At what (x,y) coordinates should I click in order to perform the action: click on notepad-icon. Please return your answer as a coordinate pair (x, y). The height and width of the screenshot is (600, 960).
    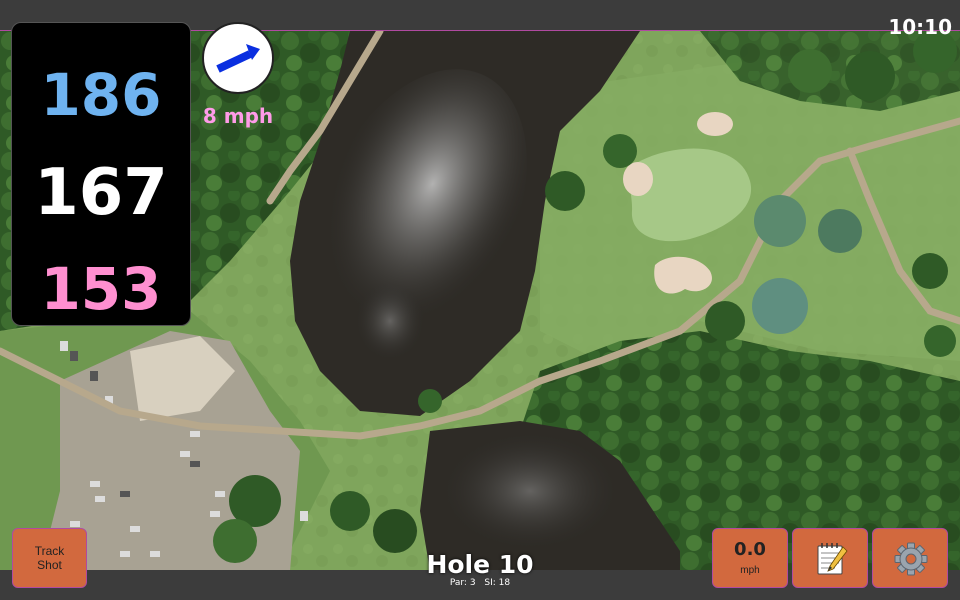
    Looking at the image, I should click on (832, 559).